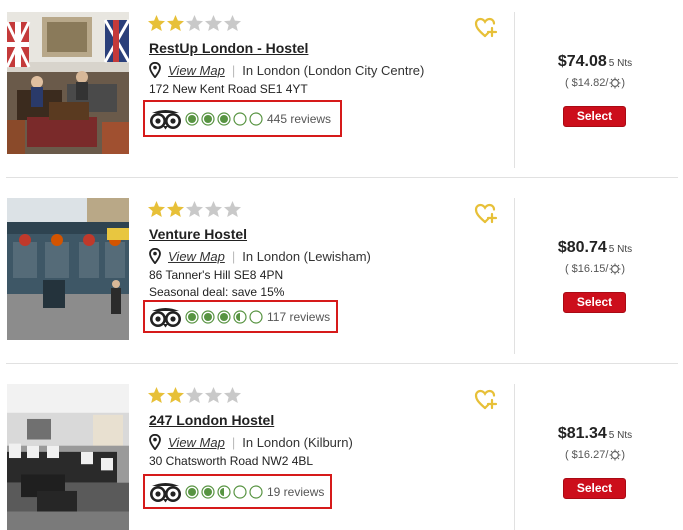 This screenshot has width=683, height=530. What do you see at coordinates (298, 317) in the screenshot?
I see `review-count-link: 117 reviews` at bounding box center [298, 317].